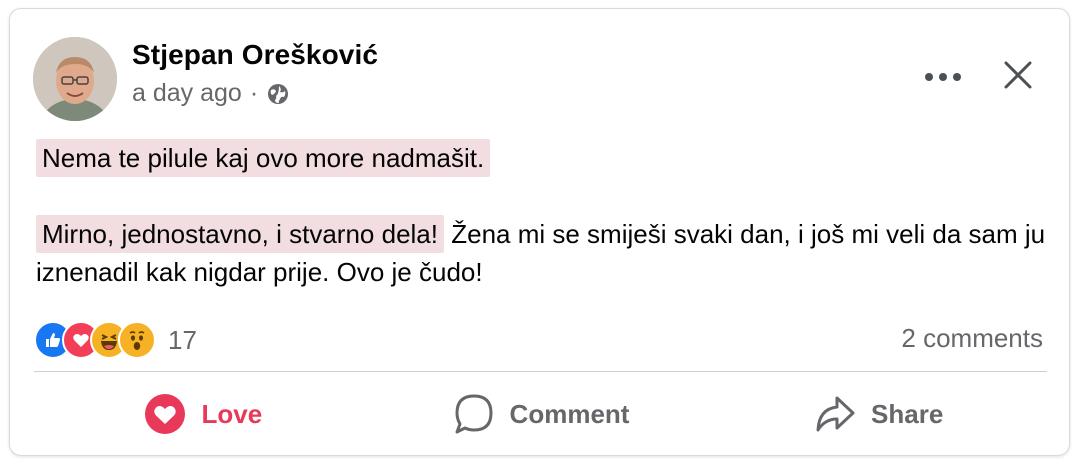 The image size is (1081, 465). What do you see at coordinates (115, 340) in the screenshot?
I see `reactions-summary: 17` at bounding box center [115, 340].